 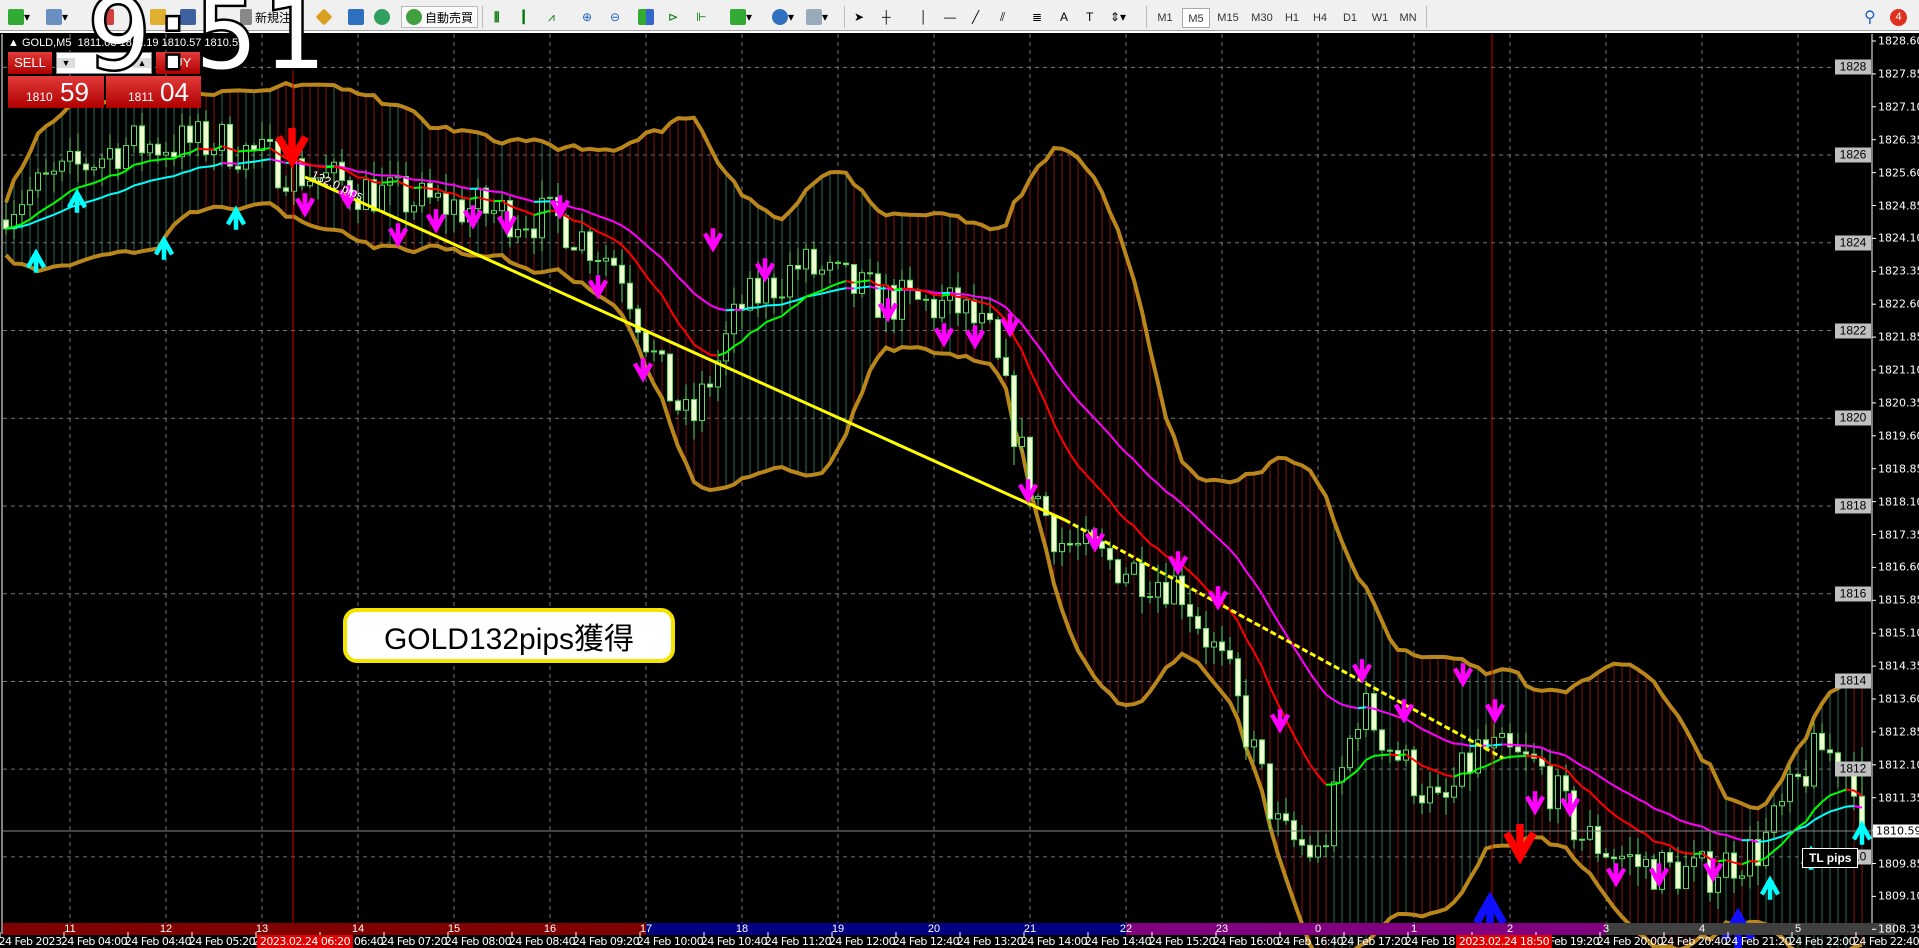 I want to click on indicators-button: ▾, so click(x=741, y=17).